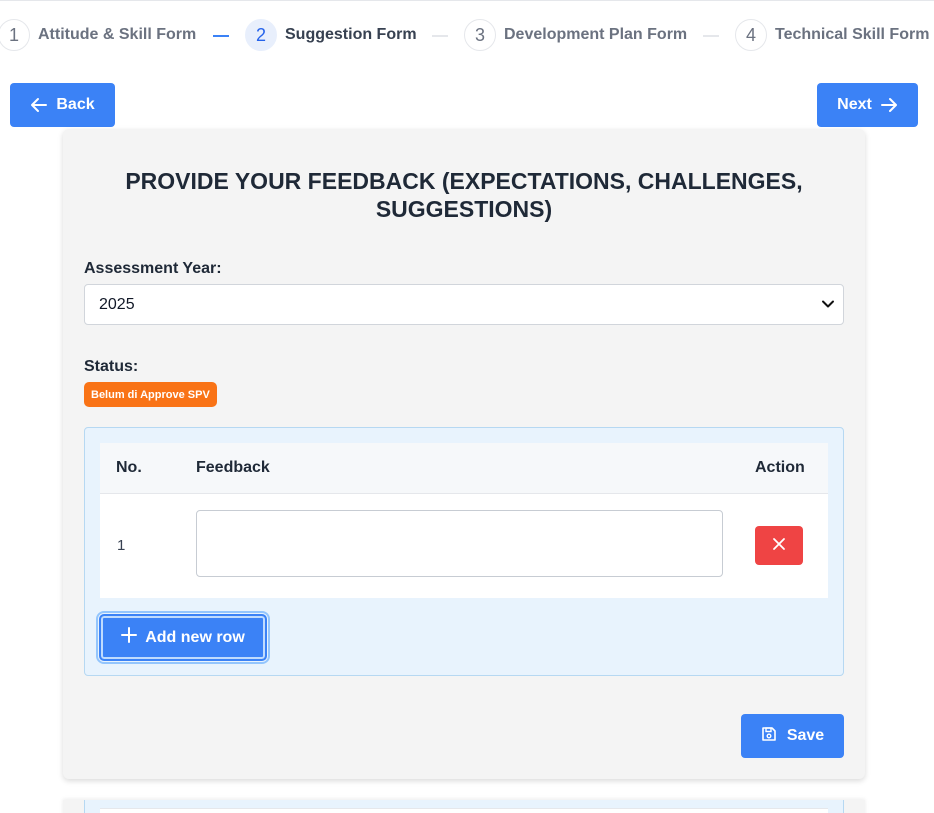  I want to click on save-button: Save, so click(792, 736).